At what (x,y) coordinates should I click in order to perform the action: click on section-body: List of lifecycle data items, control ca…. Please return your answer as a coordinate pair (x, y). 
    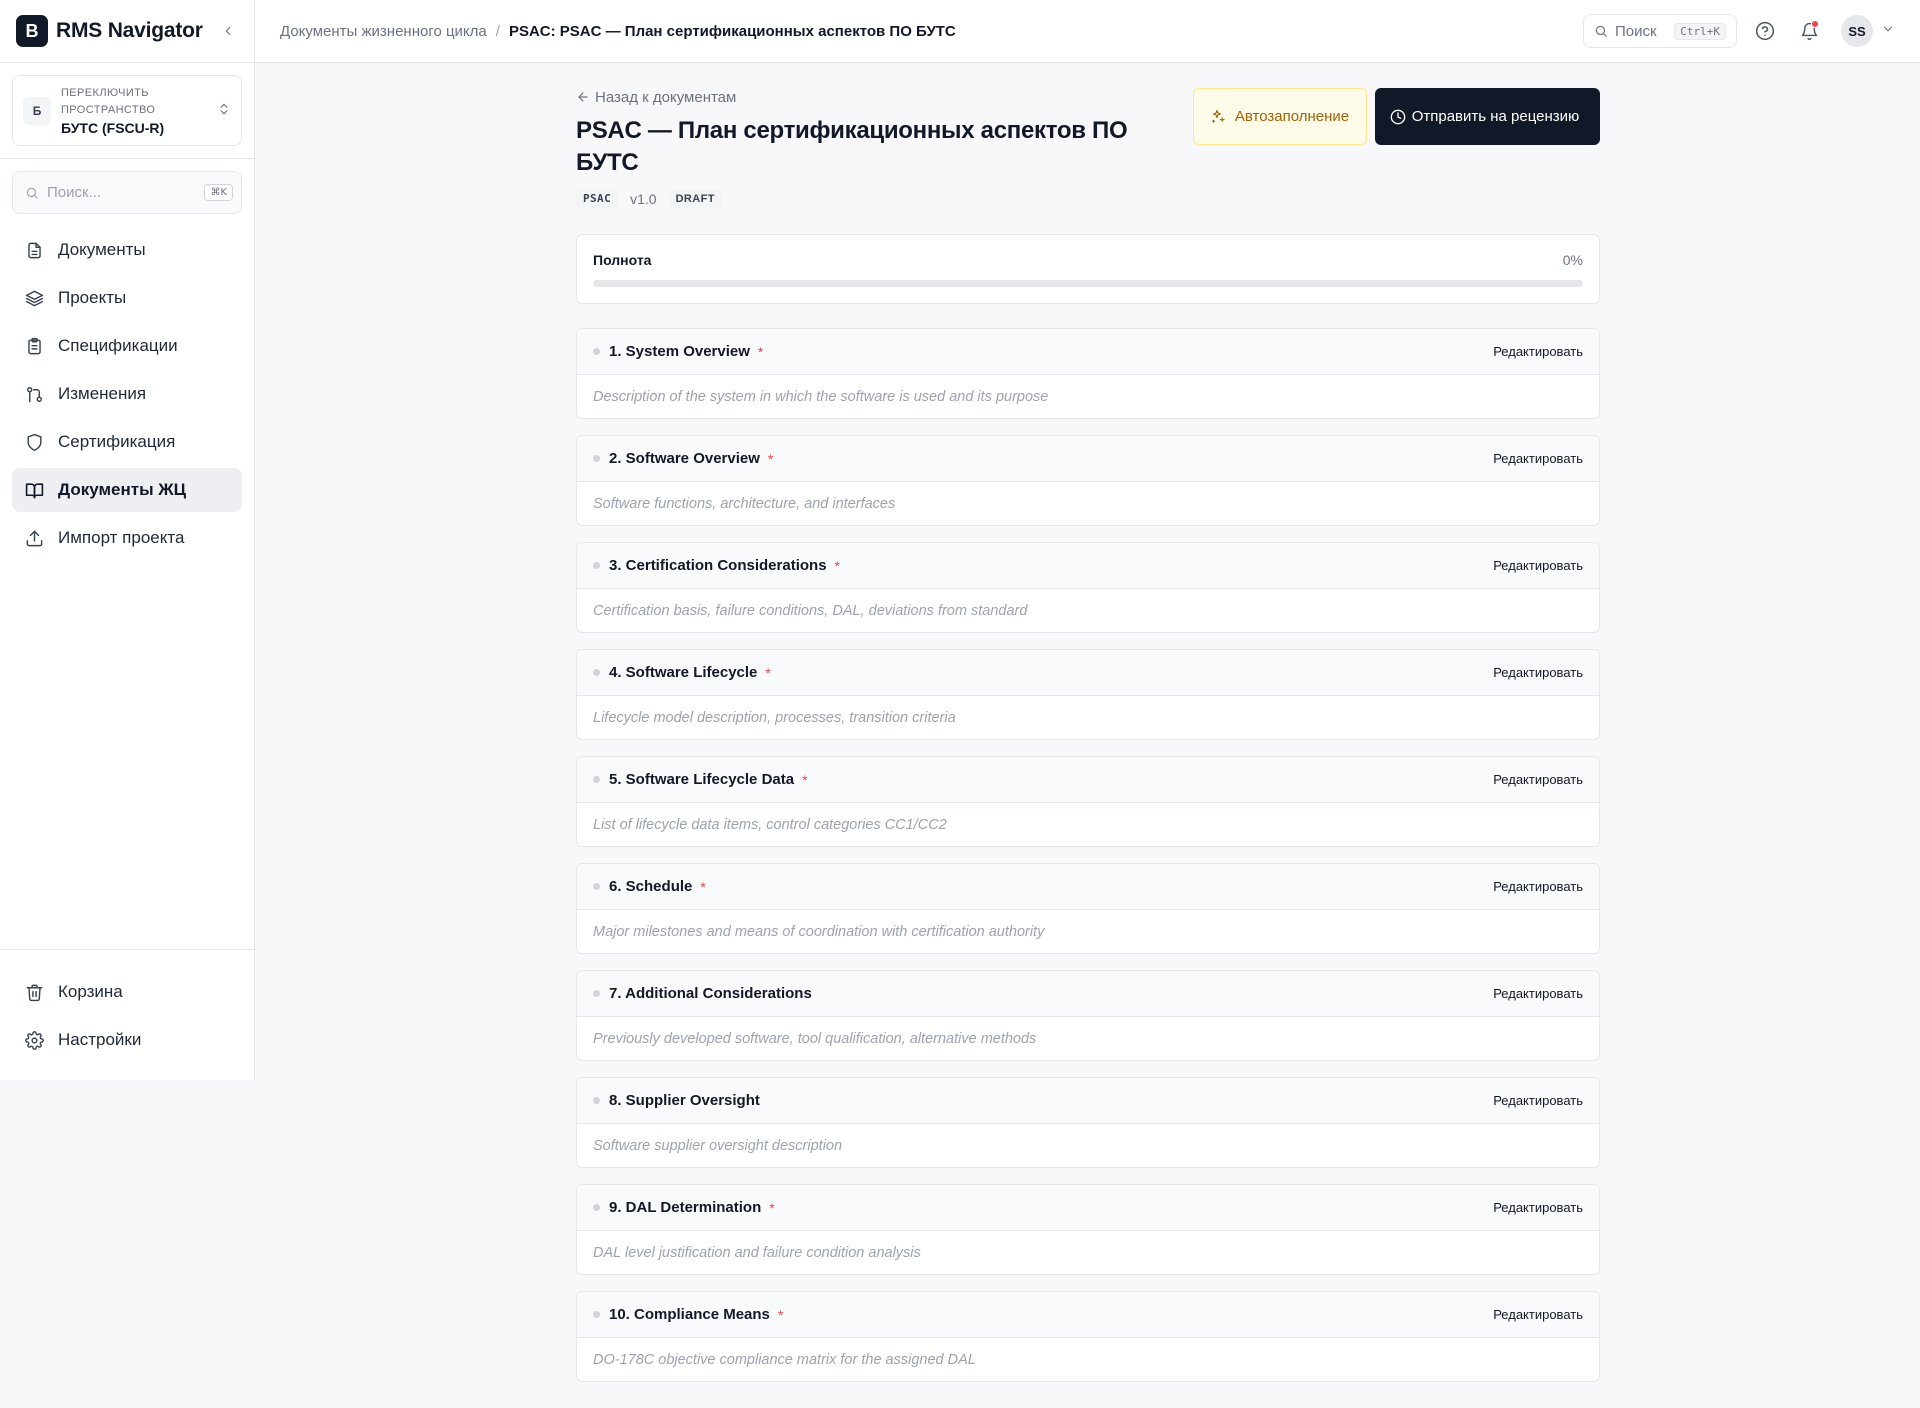
    Looking at the image, I should click on (1088, 825).